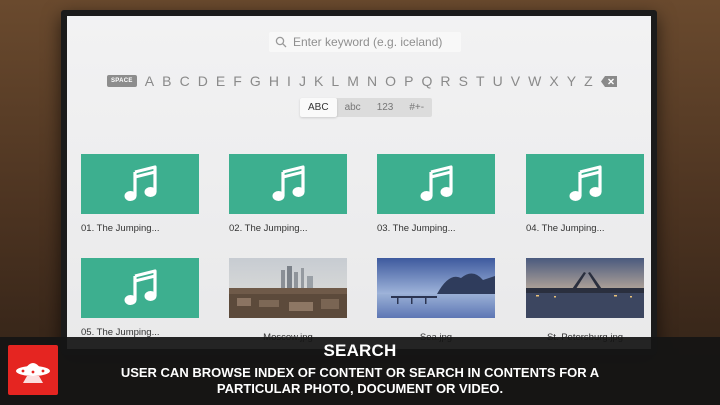 This screenshot has height=405, width=720. I want to click on key-e: E, so click(220, 81).